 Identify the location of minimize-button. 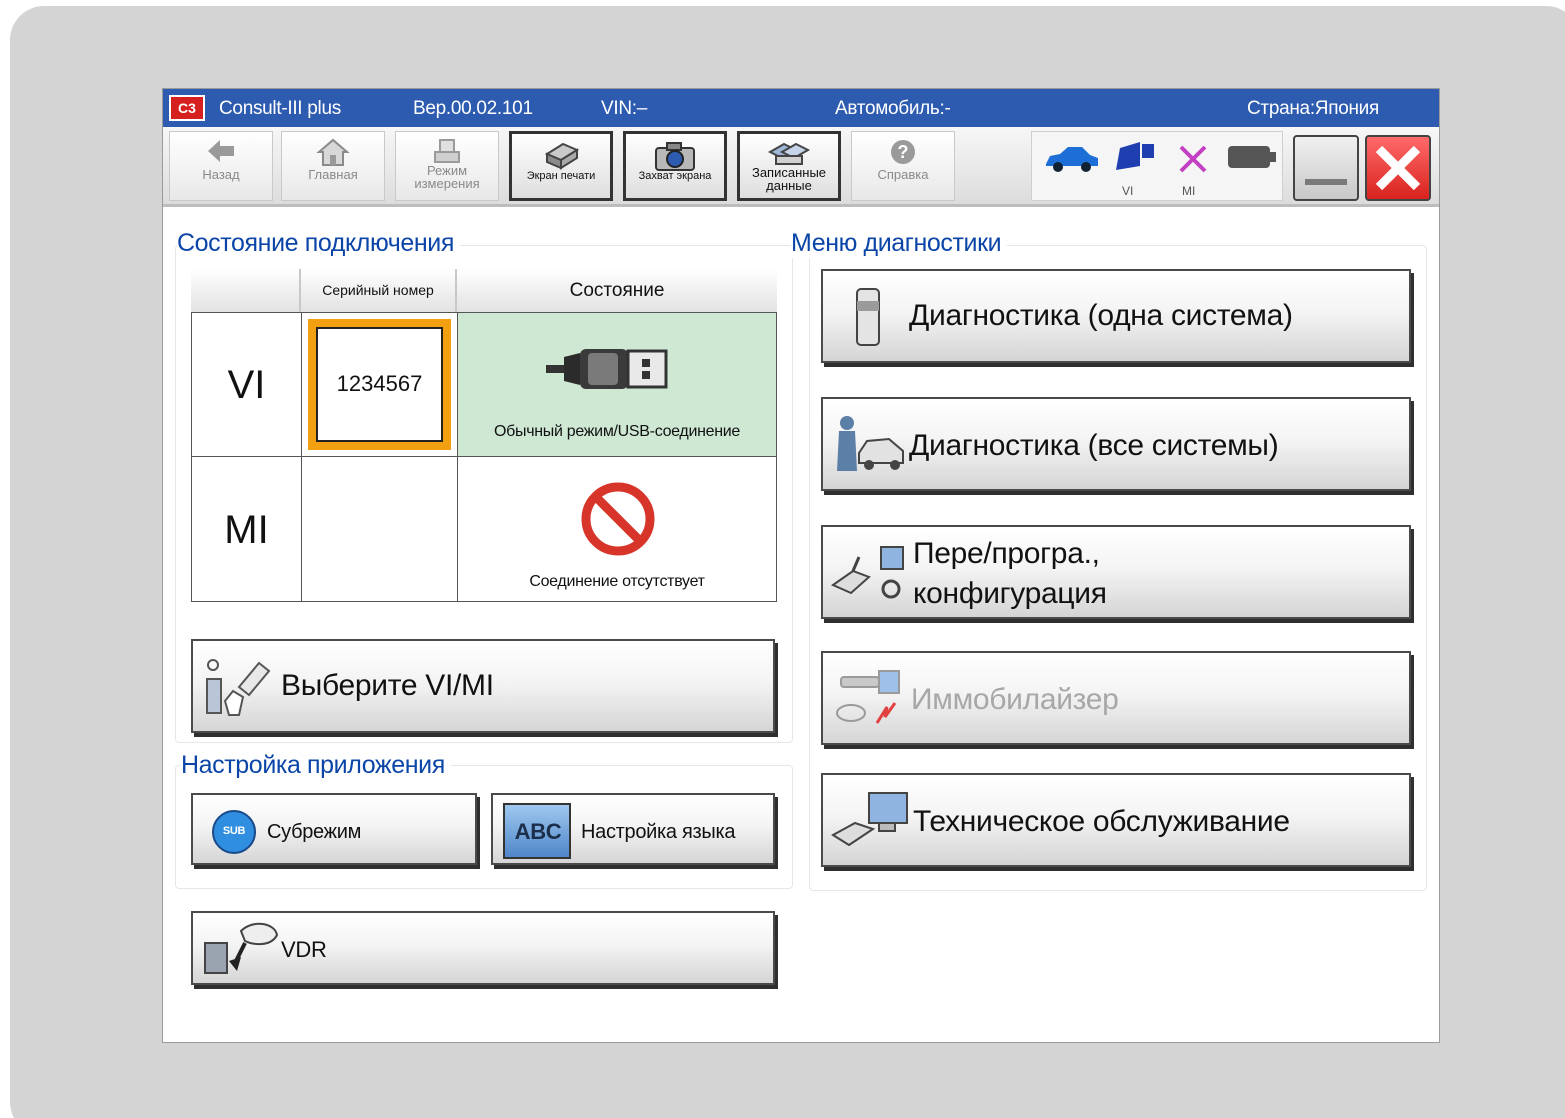
(1326, 168).